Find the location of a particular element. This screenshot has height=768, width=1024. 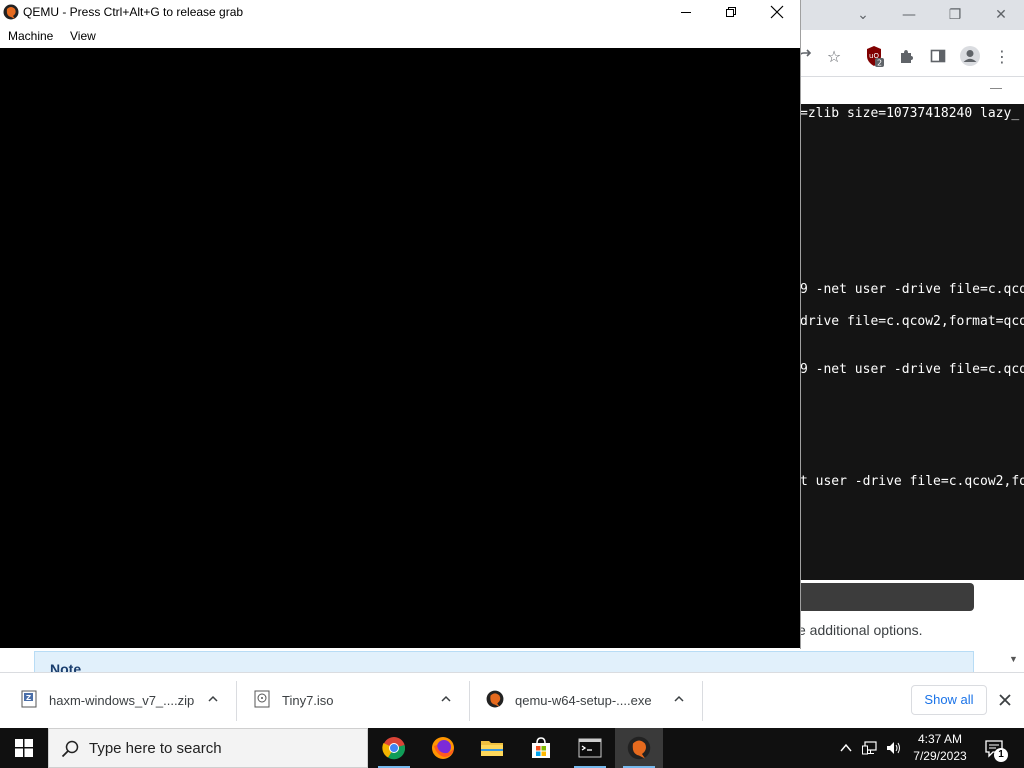

menu-view: View is located at coordinates (83, 36).